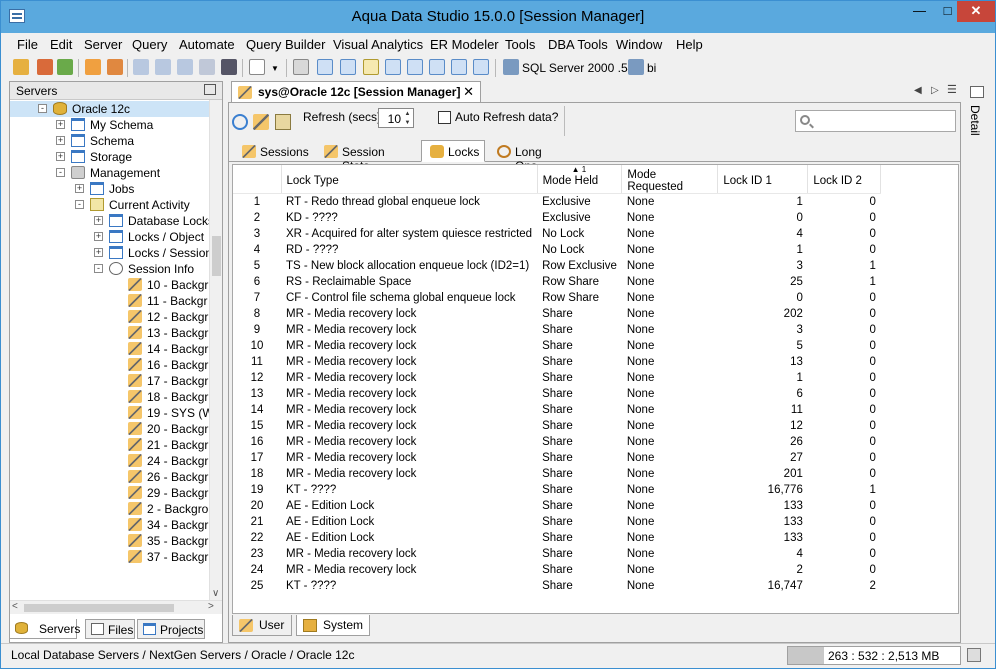 The image size is (996, 669). What do you see at coordinates (257, 345) in the screenshot?
I see `row-number: 10` at bounding box center [257, 345].